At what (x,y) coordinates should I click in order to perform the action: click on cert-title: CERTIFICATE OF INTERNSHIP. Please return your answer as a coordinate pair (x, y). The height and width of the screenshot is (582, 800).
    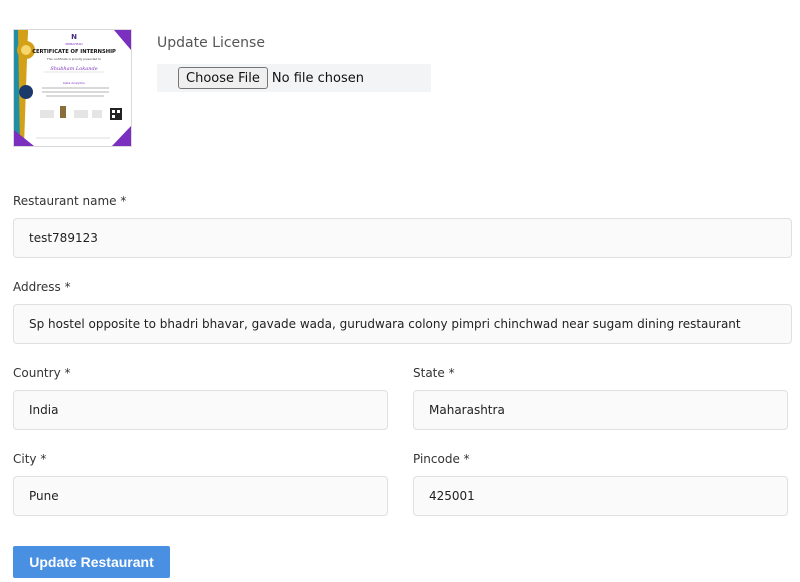
    Looking at the image, I should click on (74, 52).